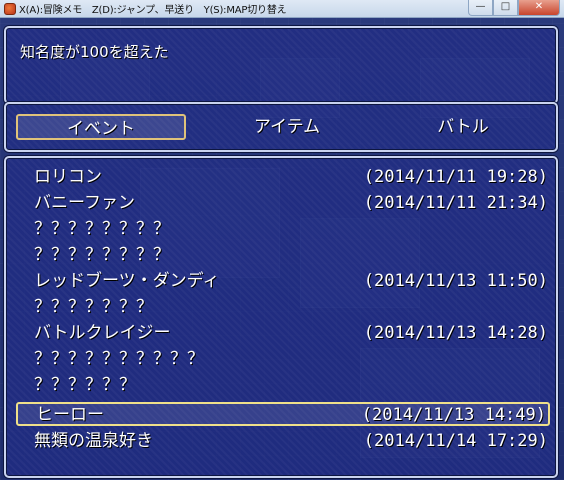 The height and width of the screenshot is (480, 564). What do you see at coordinates (283, 178) in the screenshot?
I see `list-item: ロリコン (2014/11/11 19:28)` at bounding box center [283, 178].